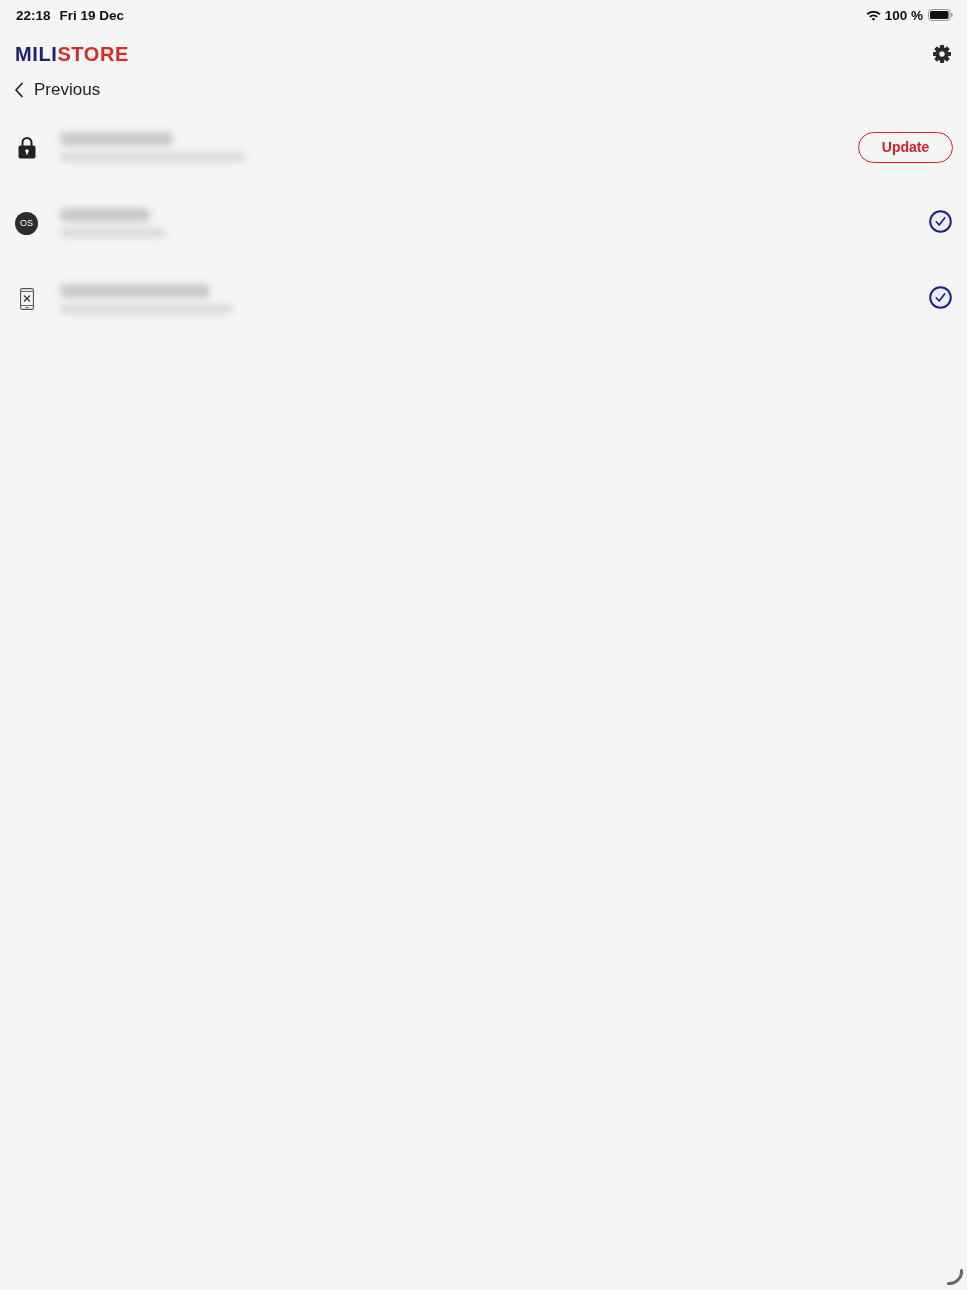 Image resolution: width=967 pixels, height=1290 pixels. I want to click on padlock-icon, so click(26, 147).